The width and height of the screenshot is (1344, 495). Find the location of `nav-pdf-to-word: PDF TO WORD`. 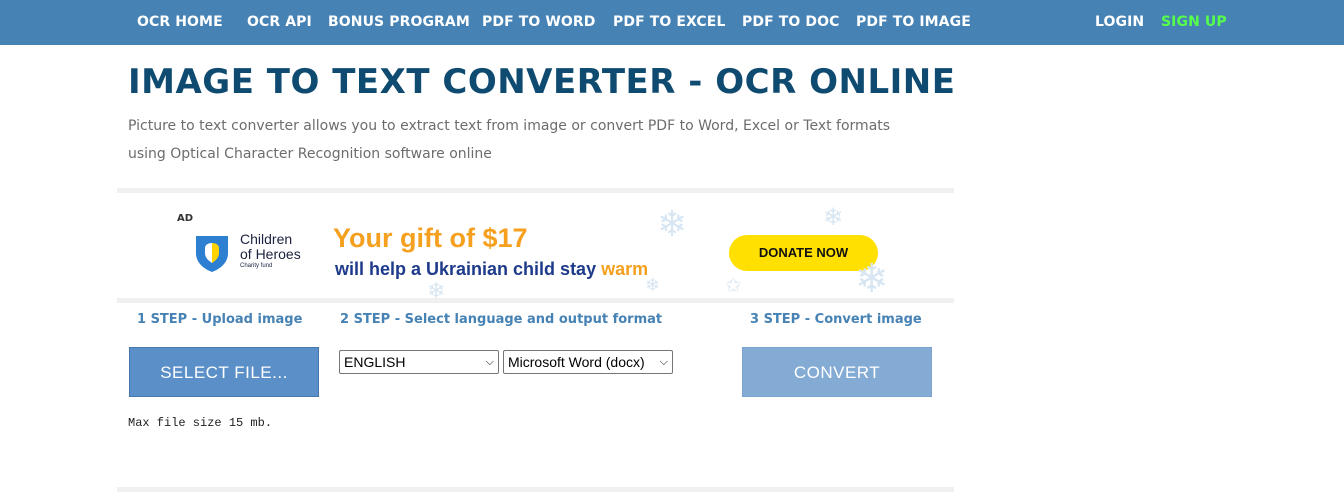

nav-pdf-to-word: PDF TO WORD is located at coordinates (539, 22).